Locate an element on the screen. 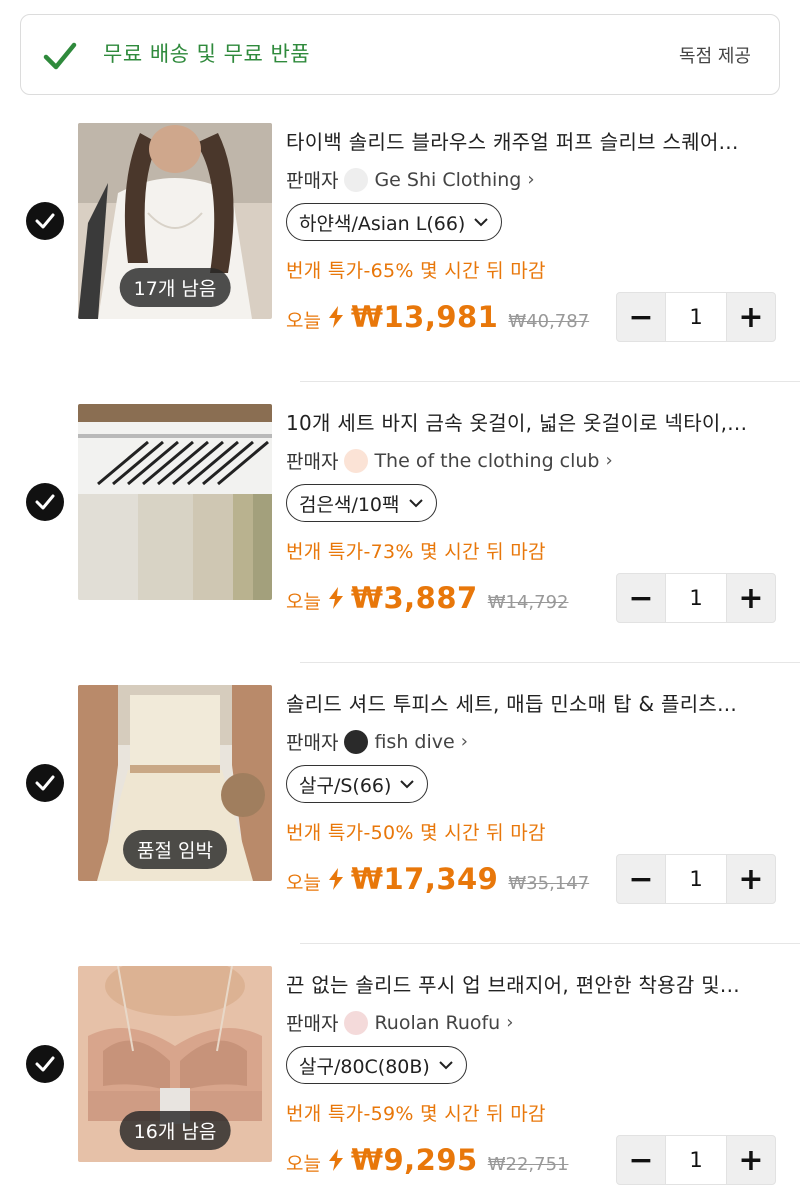  seller-link: 판매자 Ruolan Ruofu › is located at coordinates (399, 1022).